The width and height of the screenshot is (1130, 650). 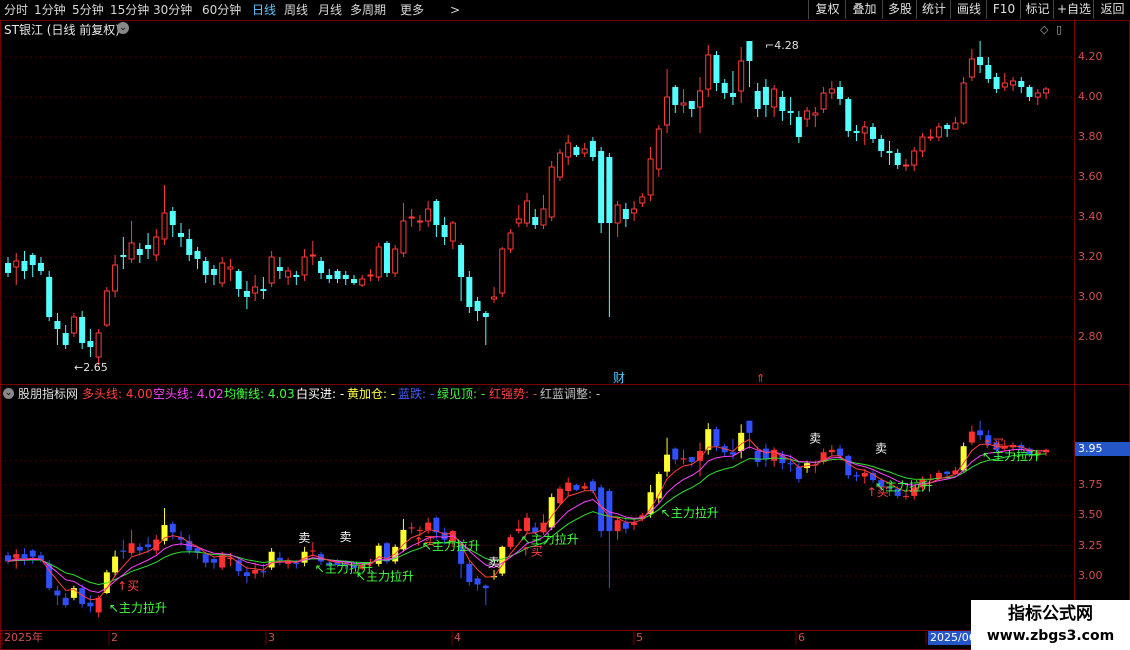 What do you see at coordinates (619, 378) in the screenshot?
I see `financial-report-marker: 财` at bounding box center [619, 378].